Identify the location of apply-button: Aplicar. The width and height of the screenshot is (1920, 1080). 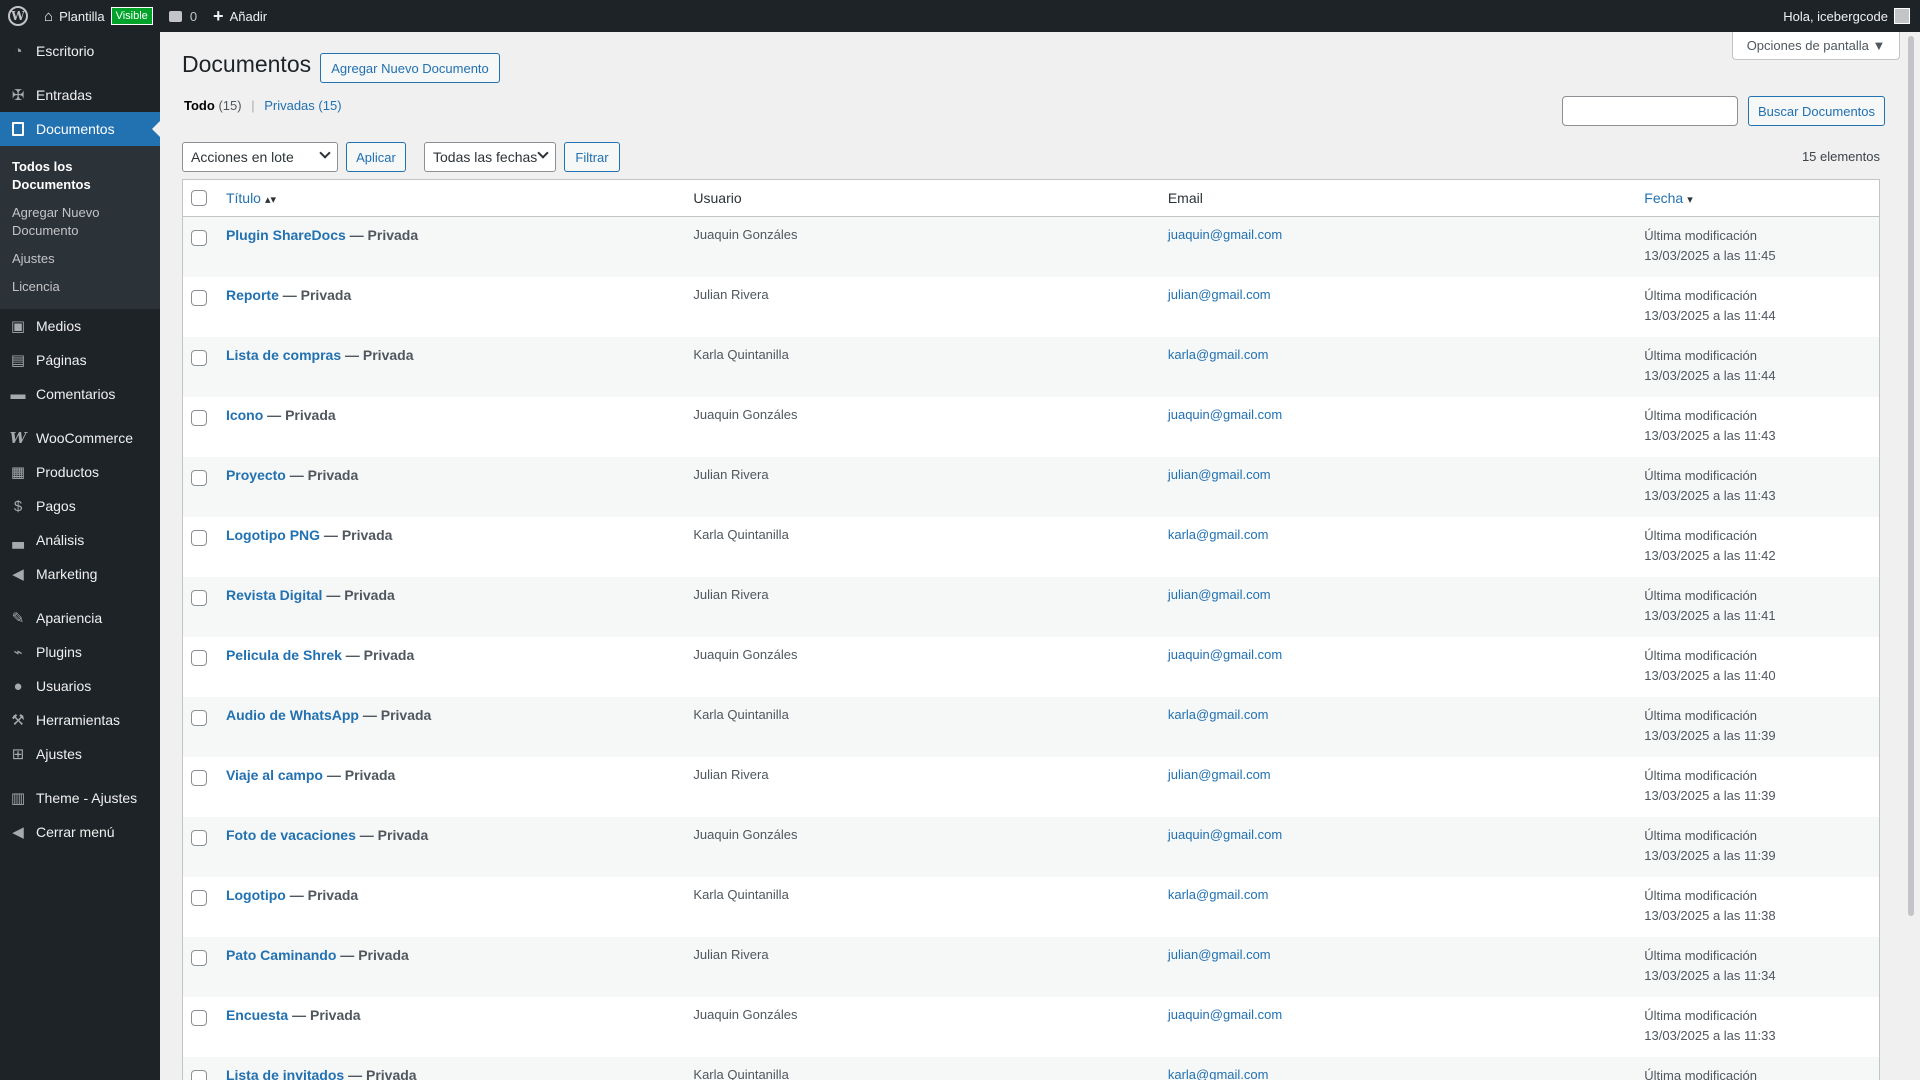
(376, 157).